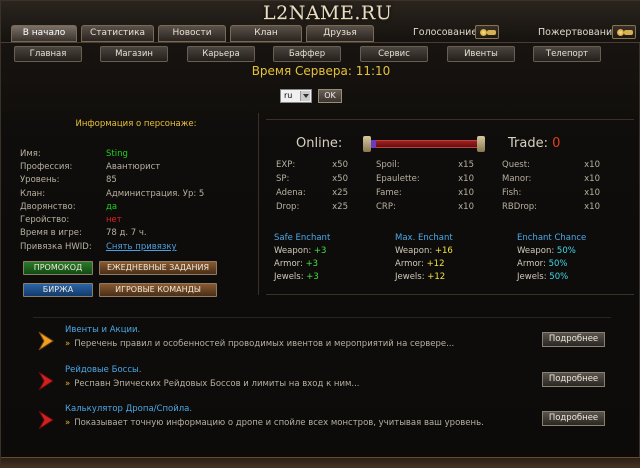  I want to click on chevron-down-icon, so click(305, 96).